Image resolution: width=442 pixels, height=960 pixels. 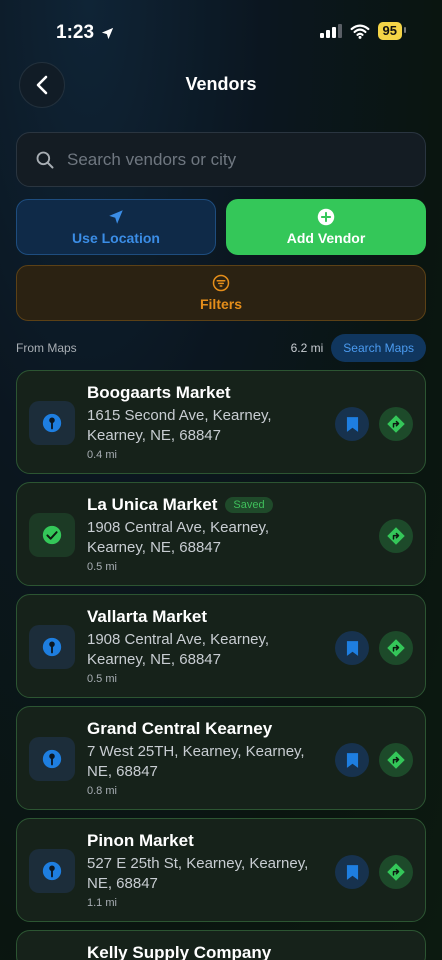 What do you see at coordinates (359, 31) in the screenshot?
I see `wifi-icon` at bounding box center [359, 31].